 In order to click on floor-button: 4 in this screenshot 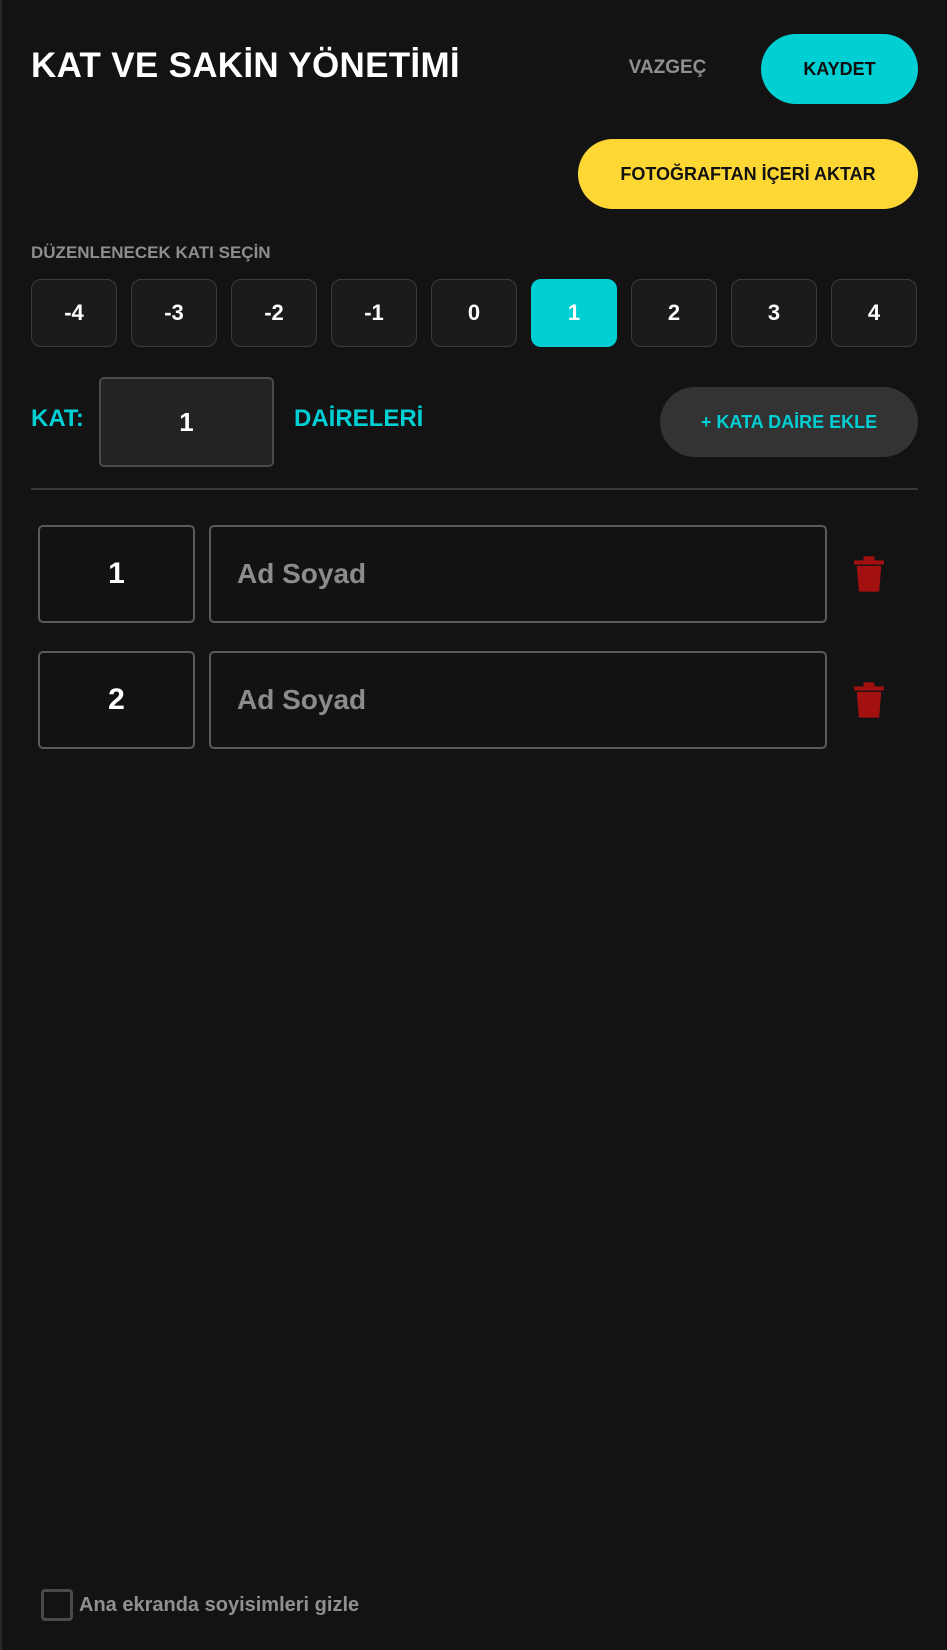, I will do `click(874, 313)`.